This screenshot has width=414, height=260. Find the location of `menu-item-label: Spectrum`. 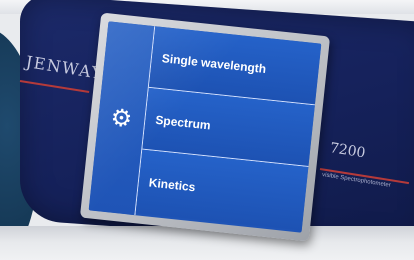

menu-item-label: Spectrum is located at coordinates (183, 122).